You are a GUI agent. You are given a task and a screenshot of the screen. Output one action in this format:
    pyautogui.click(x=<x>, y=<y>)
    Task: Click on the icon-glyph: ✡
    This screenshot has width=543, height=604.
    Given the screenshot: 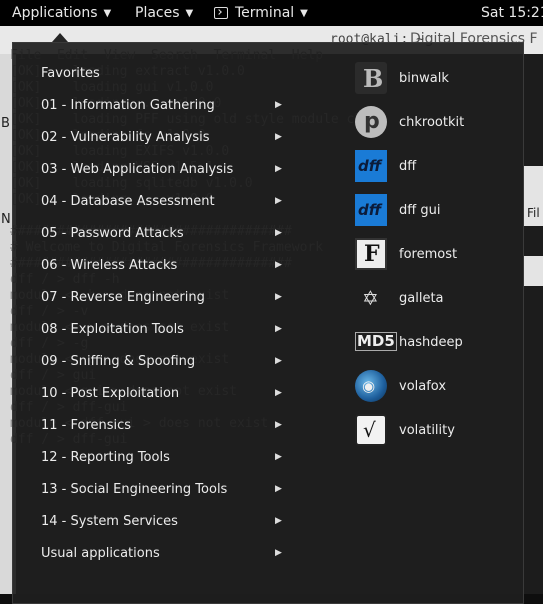 What is the action you would take?
    pyautogui.click(x=370, y=298)
    